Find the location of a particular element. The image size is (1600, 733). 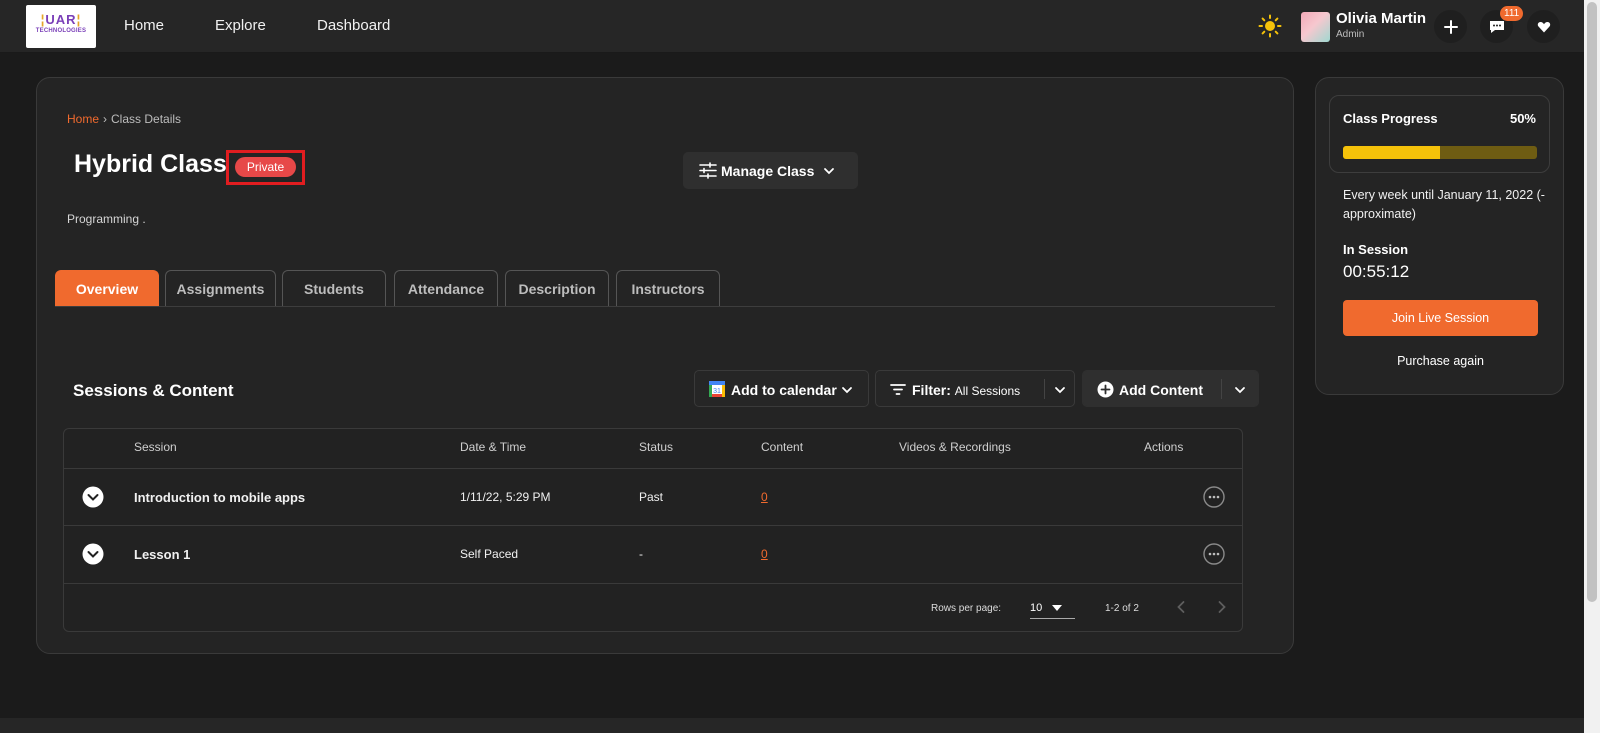

manage-class-button: Manage Class is located at coordinates (770, 170).